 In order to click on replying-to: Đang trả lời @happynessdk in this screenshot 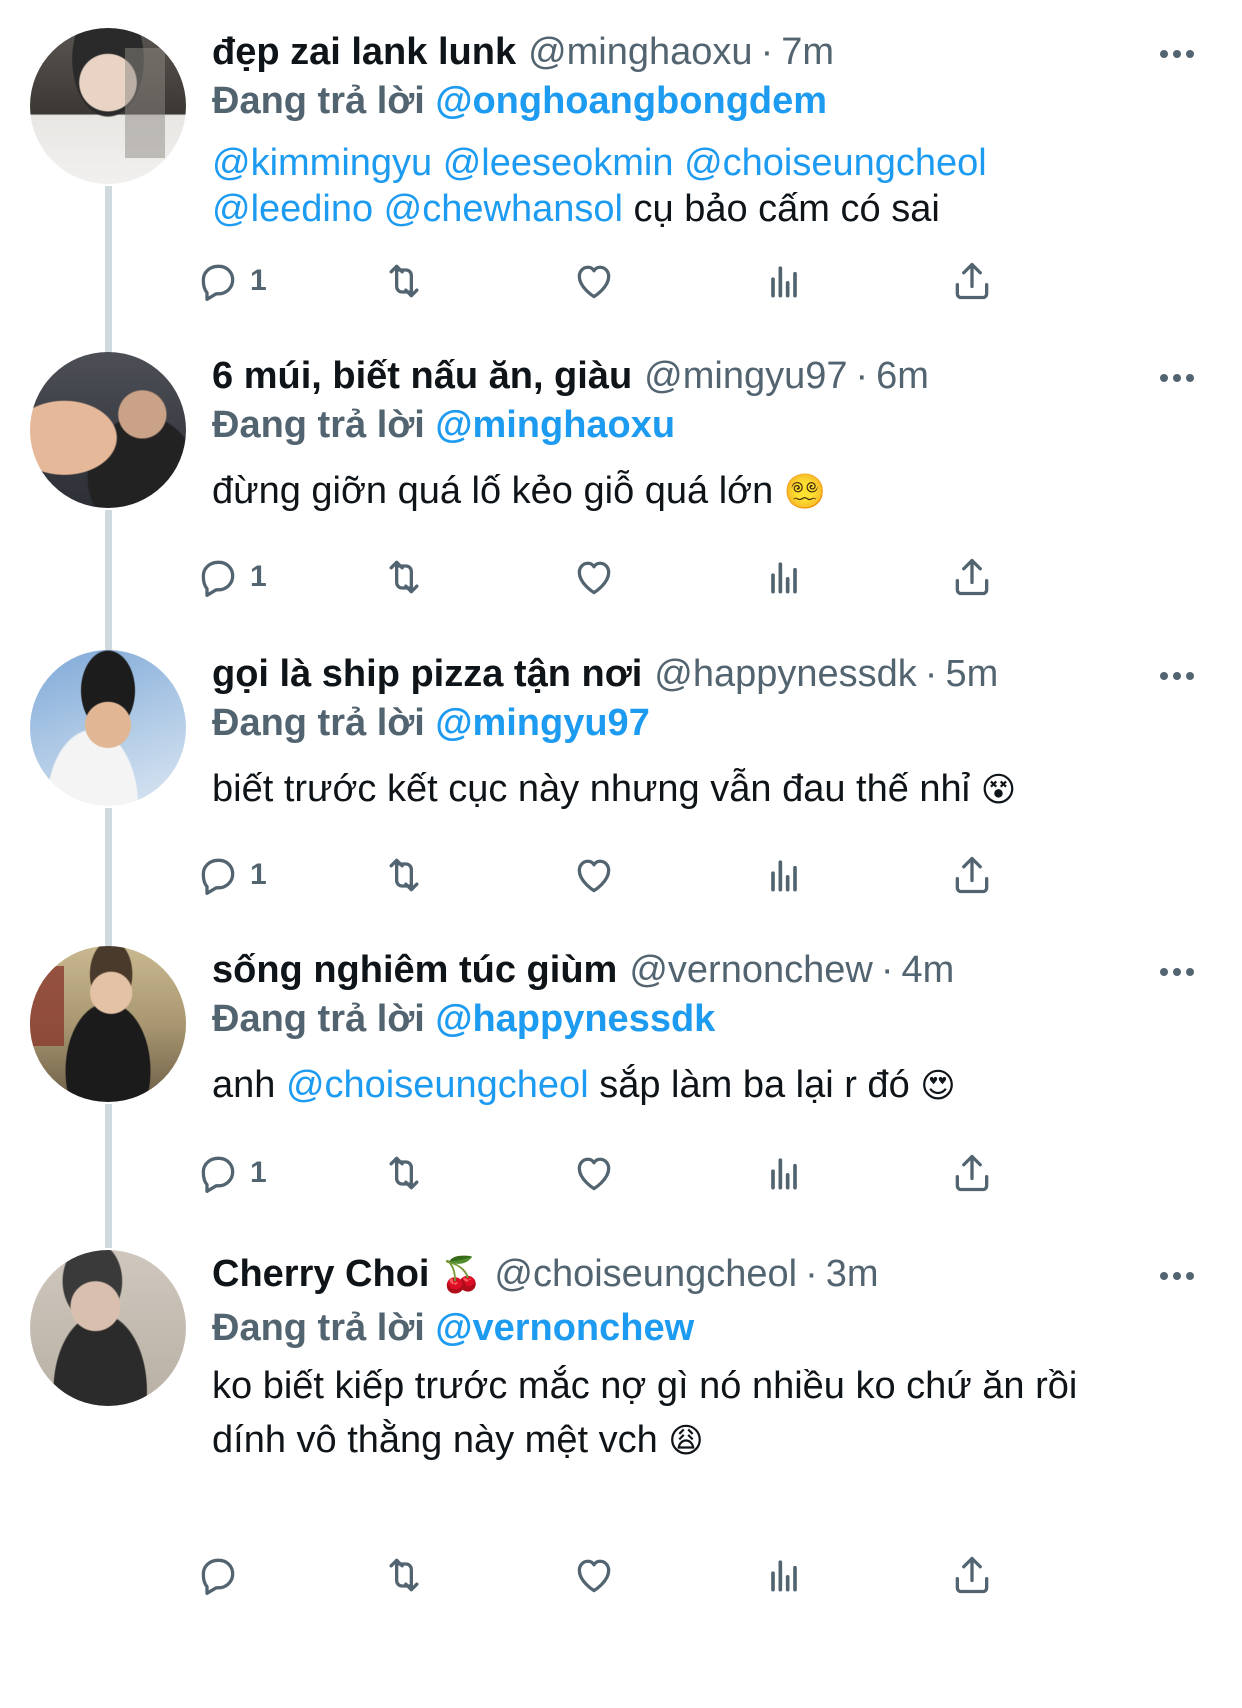, I will do `click(712, 1019)`.